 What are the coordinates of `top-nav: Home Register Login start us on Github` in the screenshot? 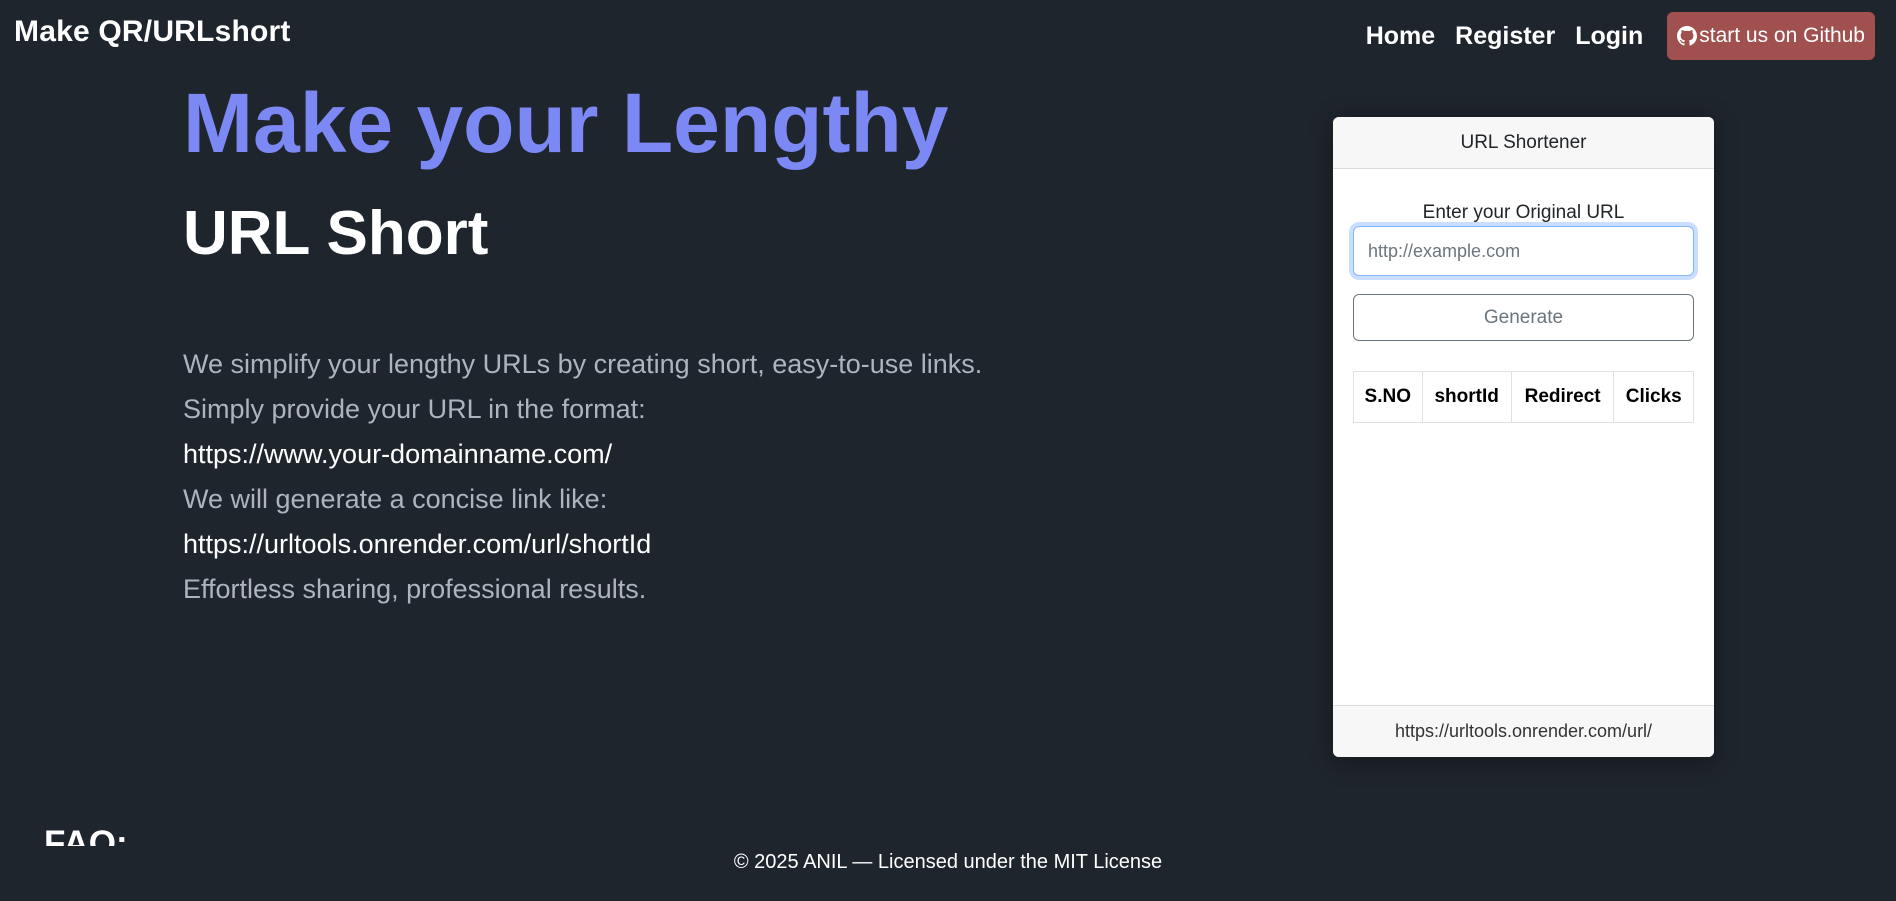 It's located at (1620, 36).